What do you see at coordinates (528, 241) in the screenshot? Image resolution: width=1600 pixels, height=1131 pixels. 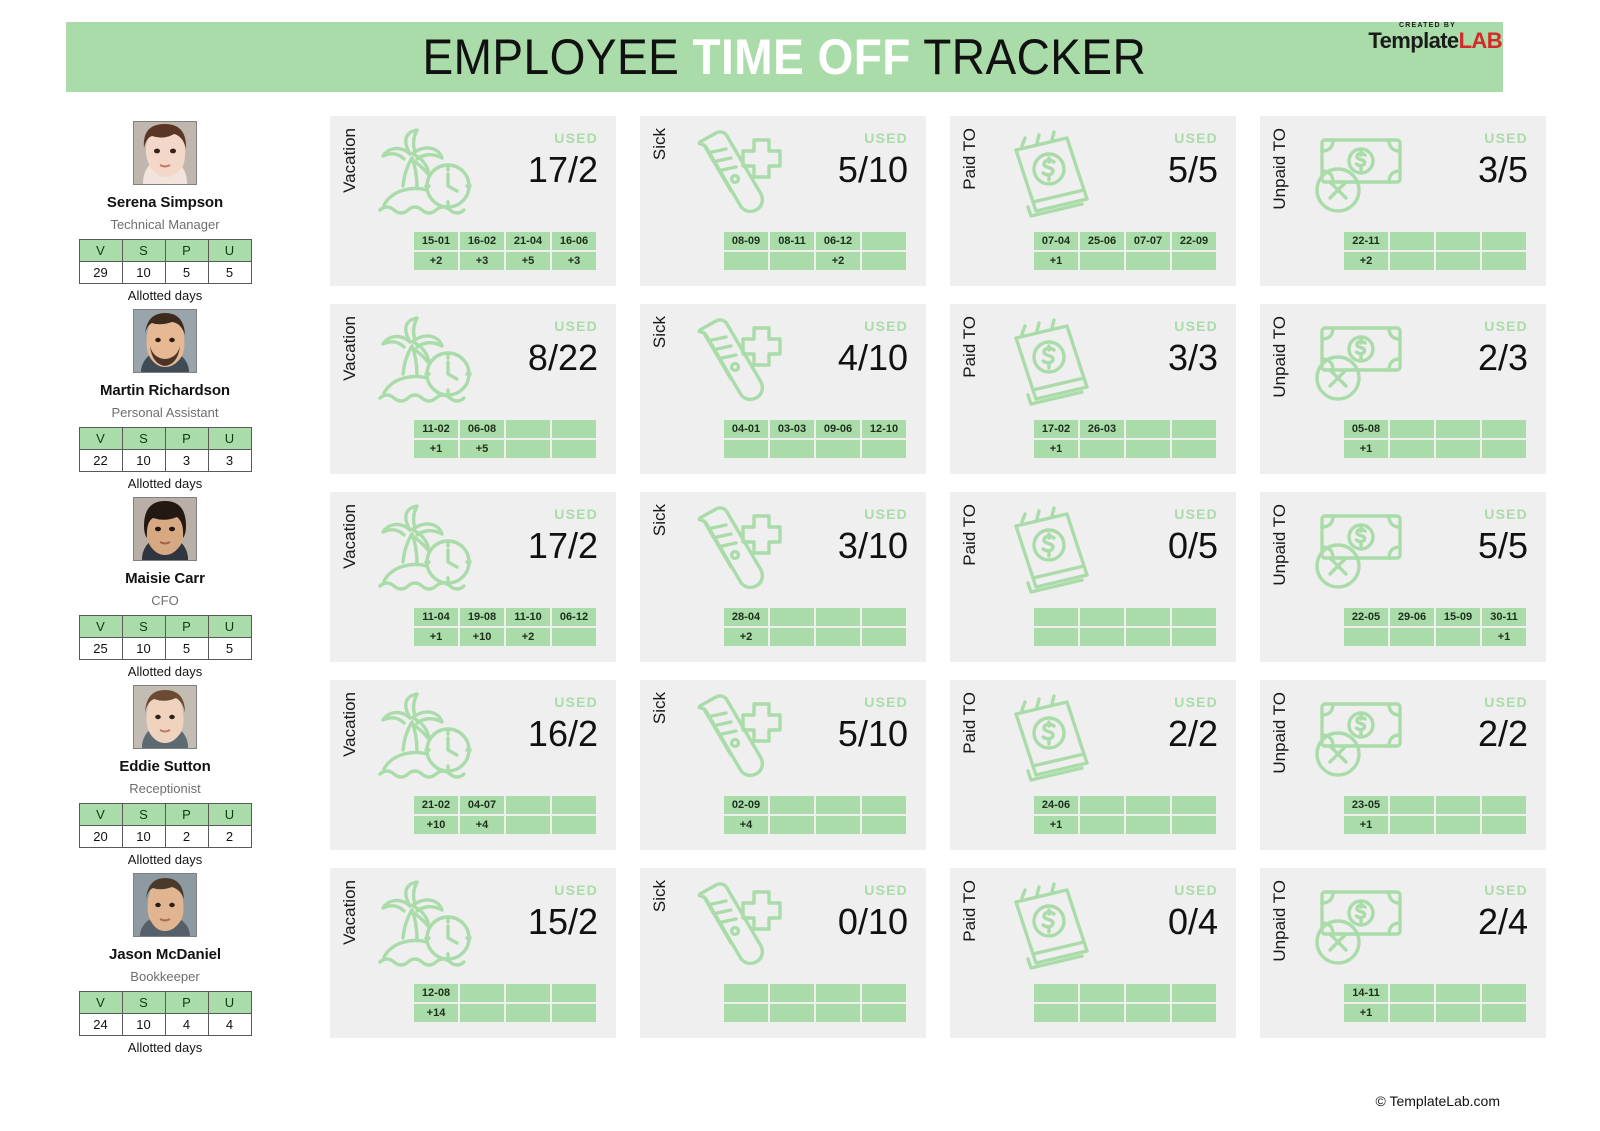 I see `date-cell: 21-04` at bounding box center [528, 241].